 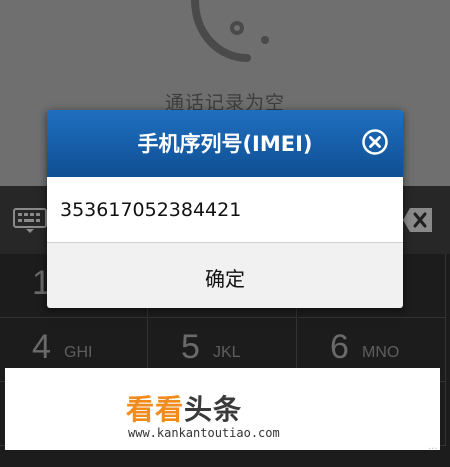 I want to click on key-letters: GHI, so click(x=78, y=352).